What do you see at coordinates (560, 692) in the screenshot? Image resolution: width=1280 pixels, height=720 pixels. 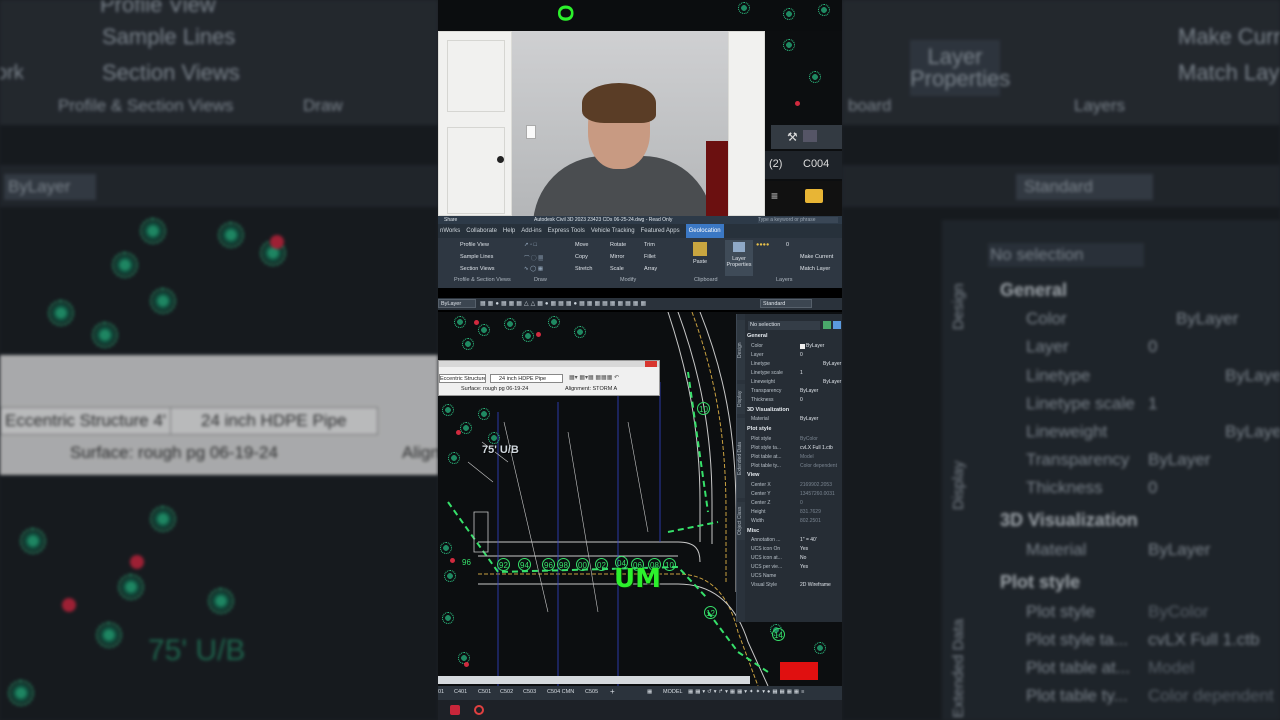 I see `layout-tab: C504 CMN` at bounding box center [560, 692].